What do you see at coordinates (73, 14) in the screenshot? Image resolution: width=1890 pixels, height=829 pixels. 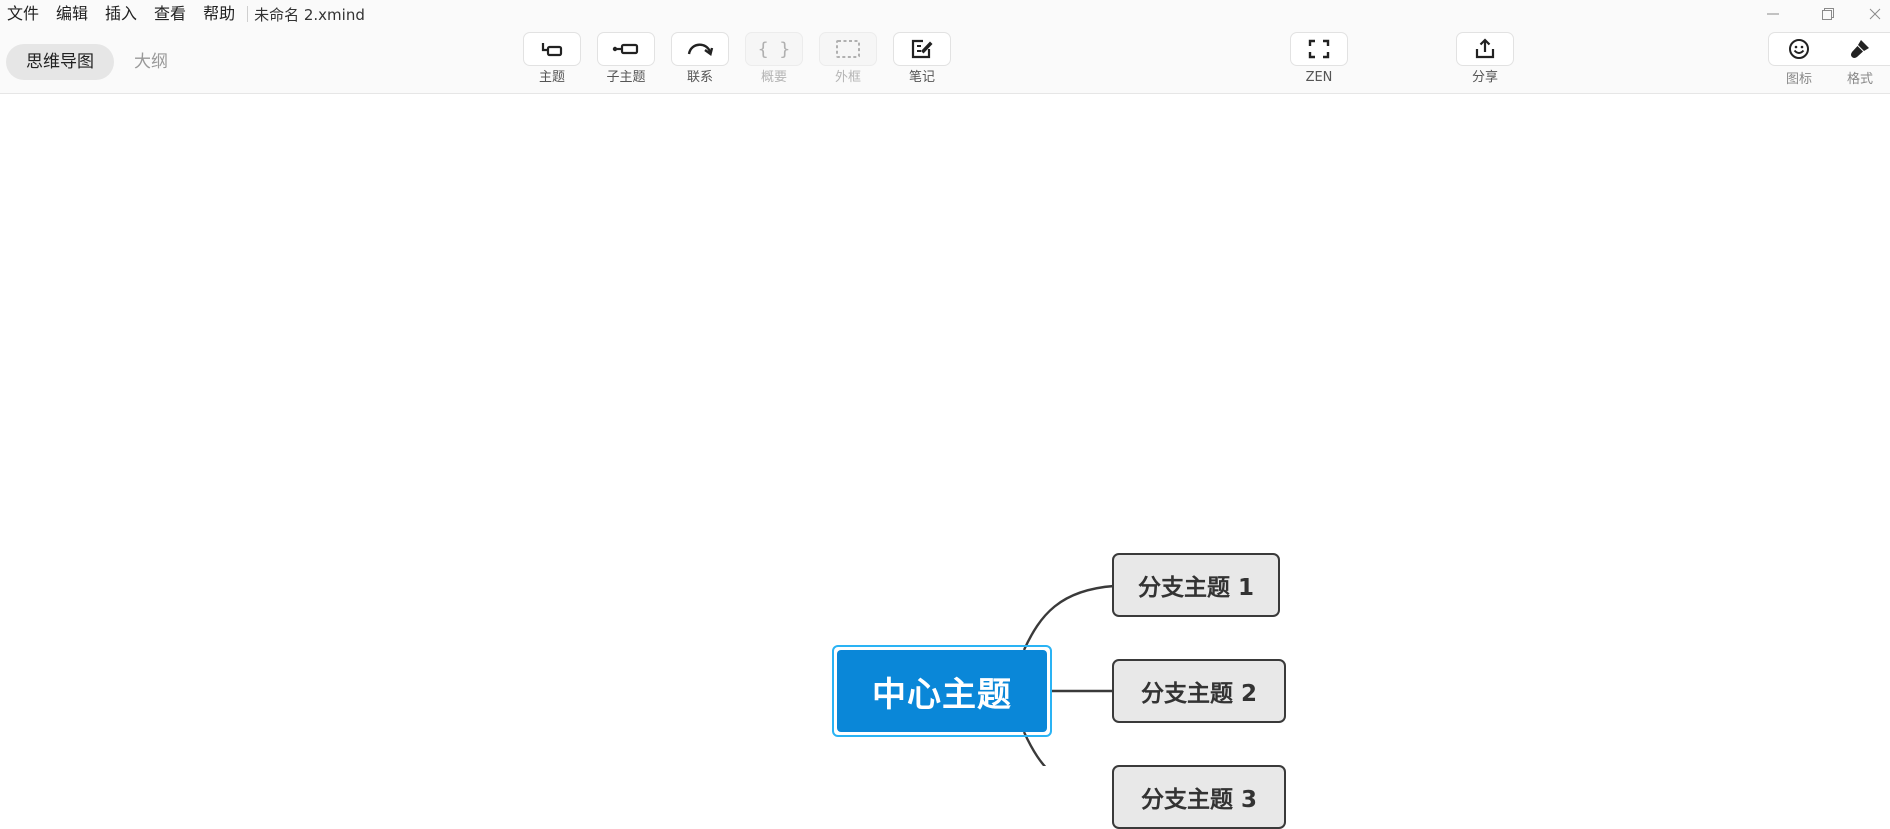 I see `menu-edit: 编辑` at bounding box center [73, 14].